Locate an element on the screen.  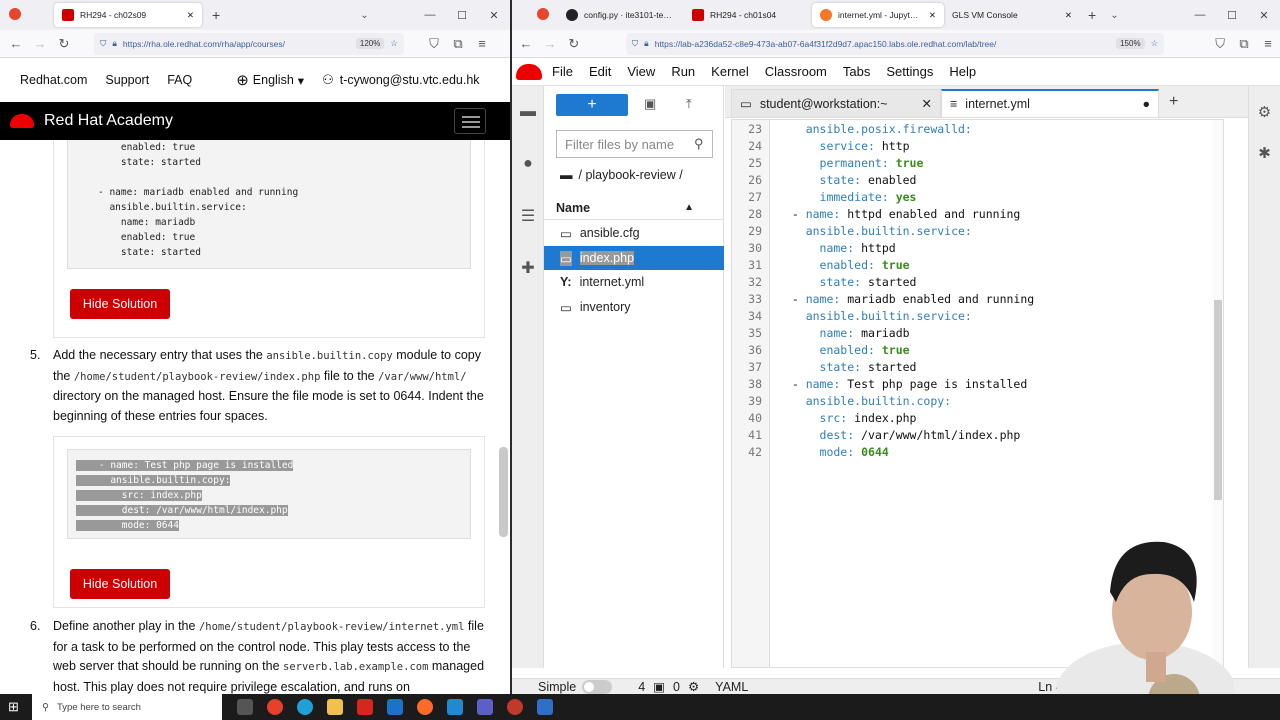
code-line: mode: 0644 is located at coordinates (833, 452).